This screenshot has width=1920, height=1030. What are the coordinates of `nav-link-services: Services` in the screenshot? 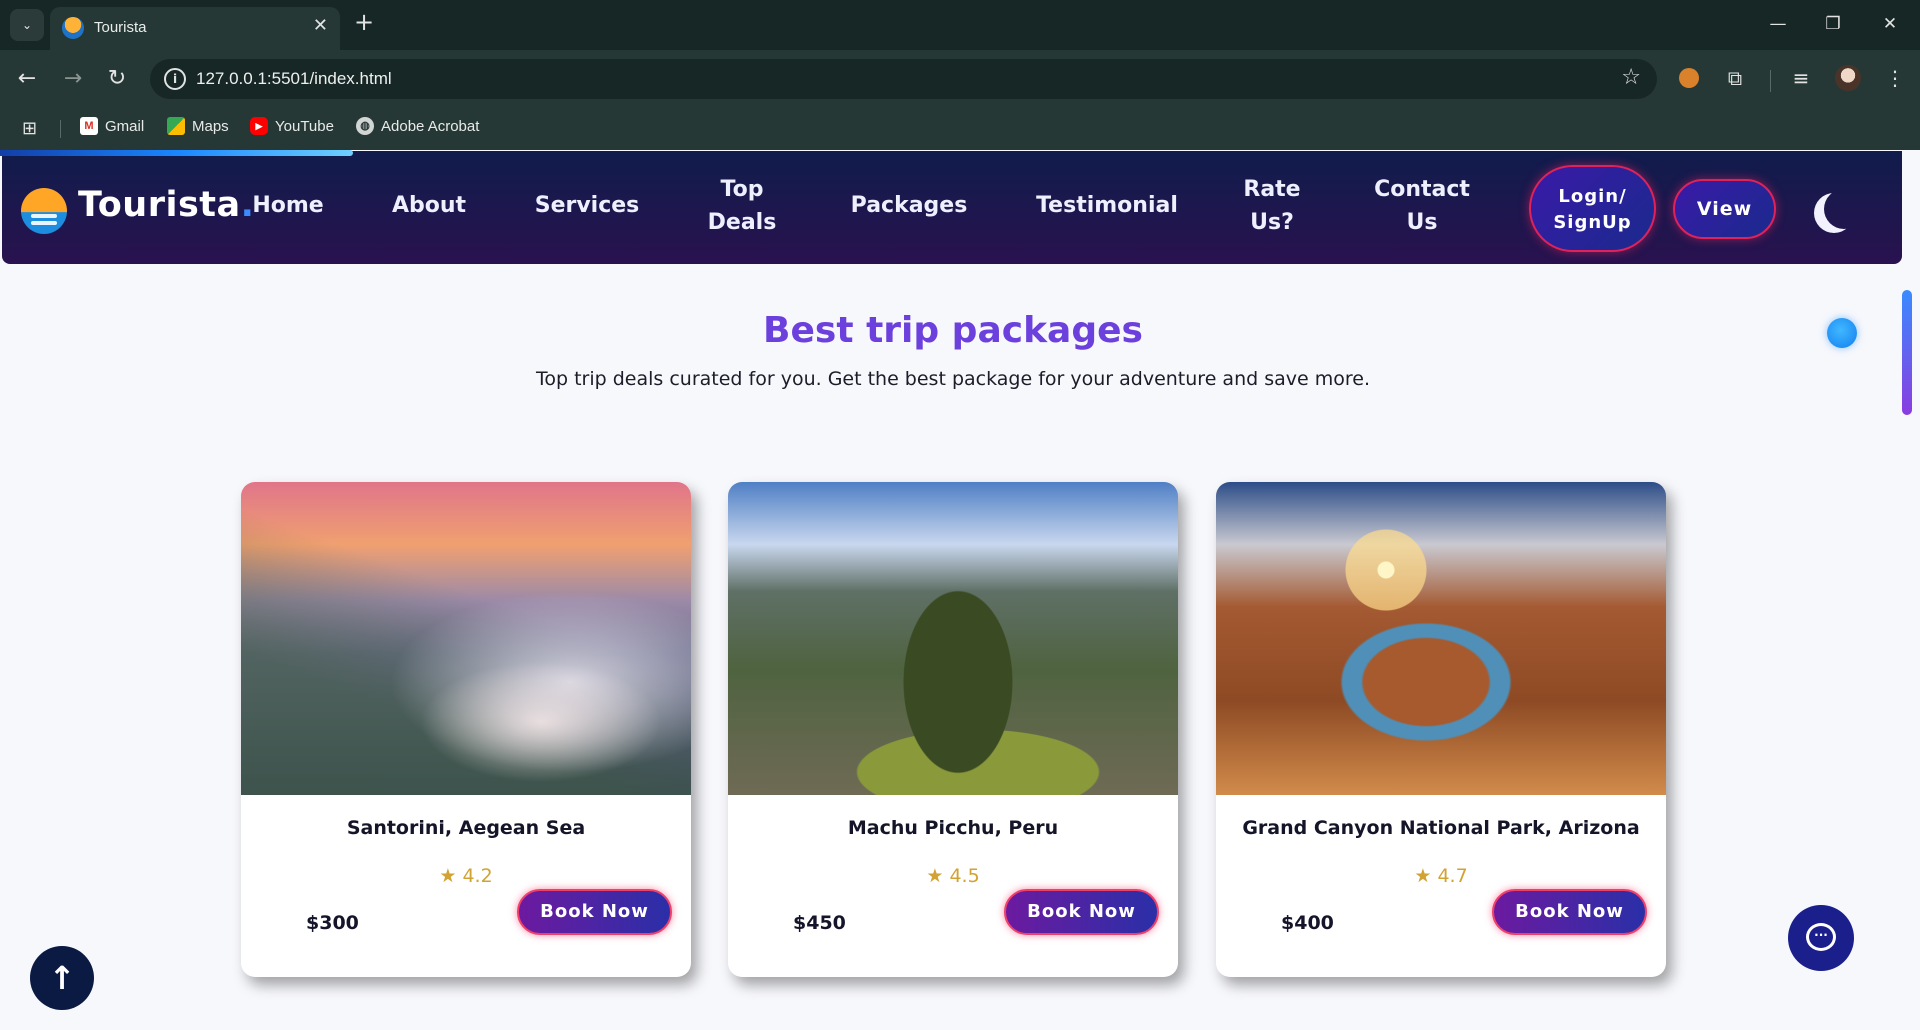 It's located at (587, 205).